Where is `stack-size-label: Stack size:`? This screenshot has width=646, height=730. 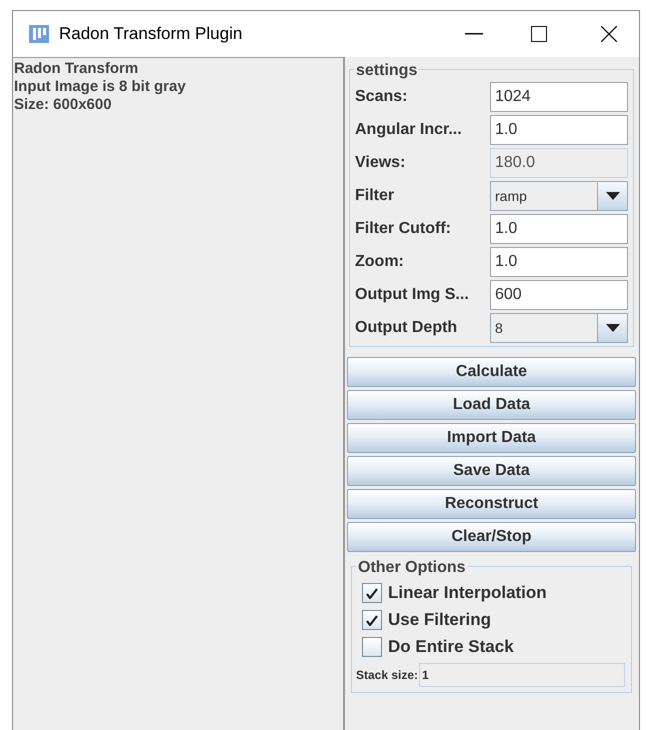 stack-size-label: Stack size: is located at coordinates (387, 675).